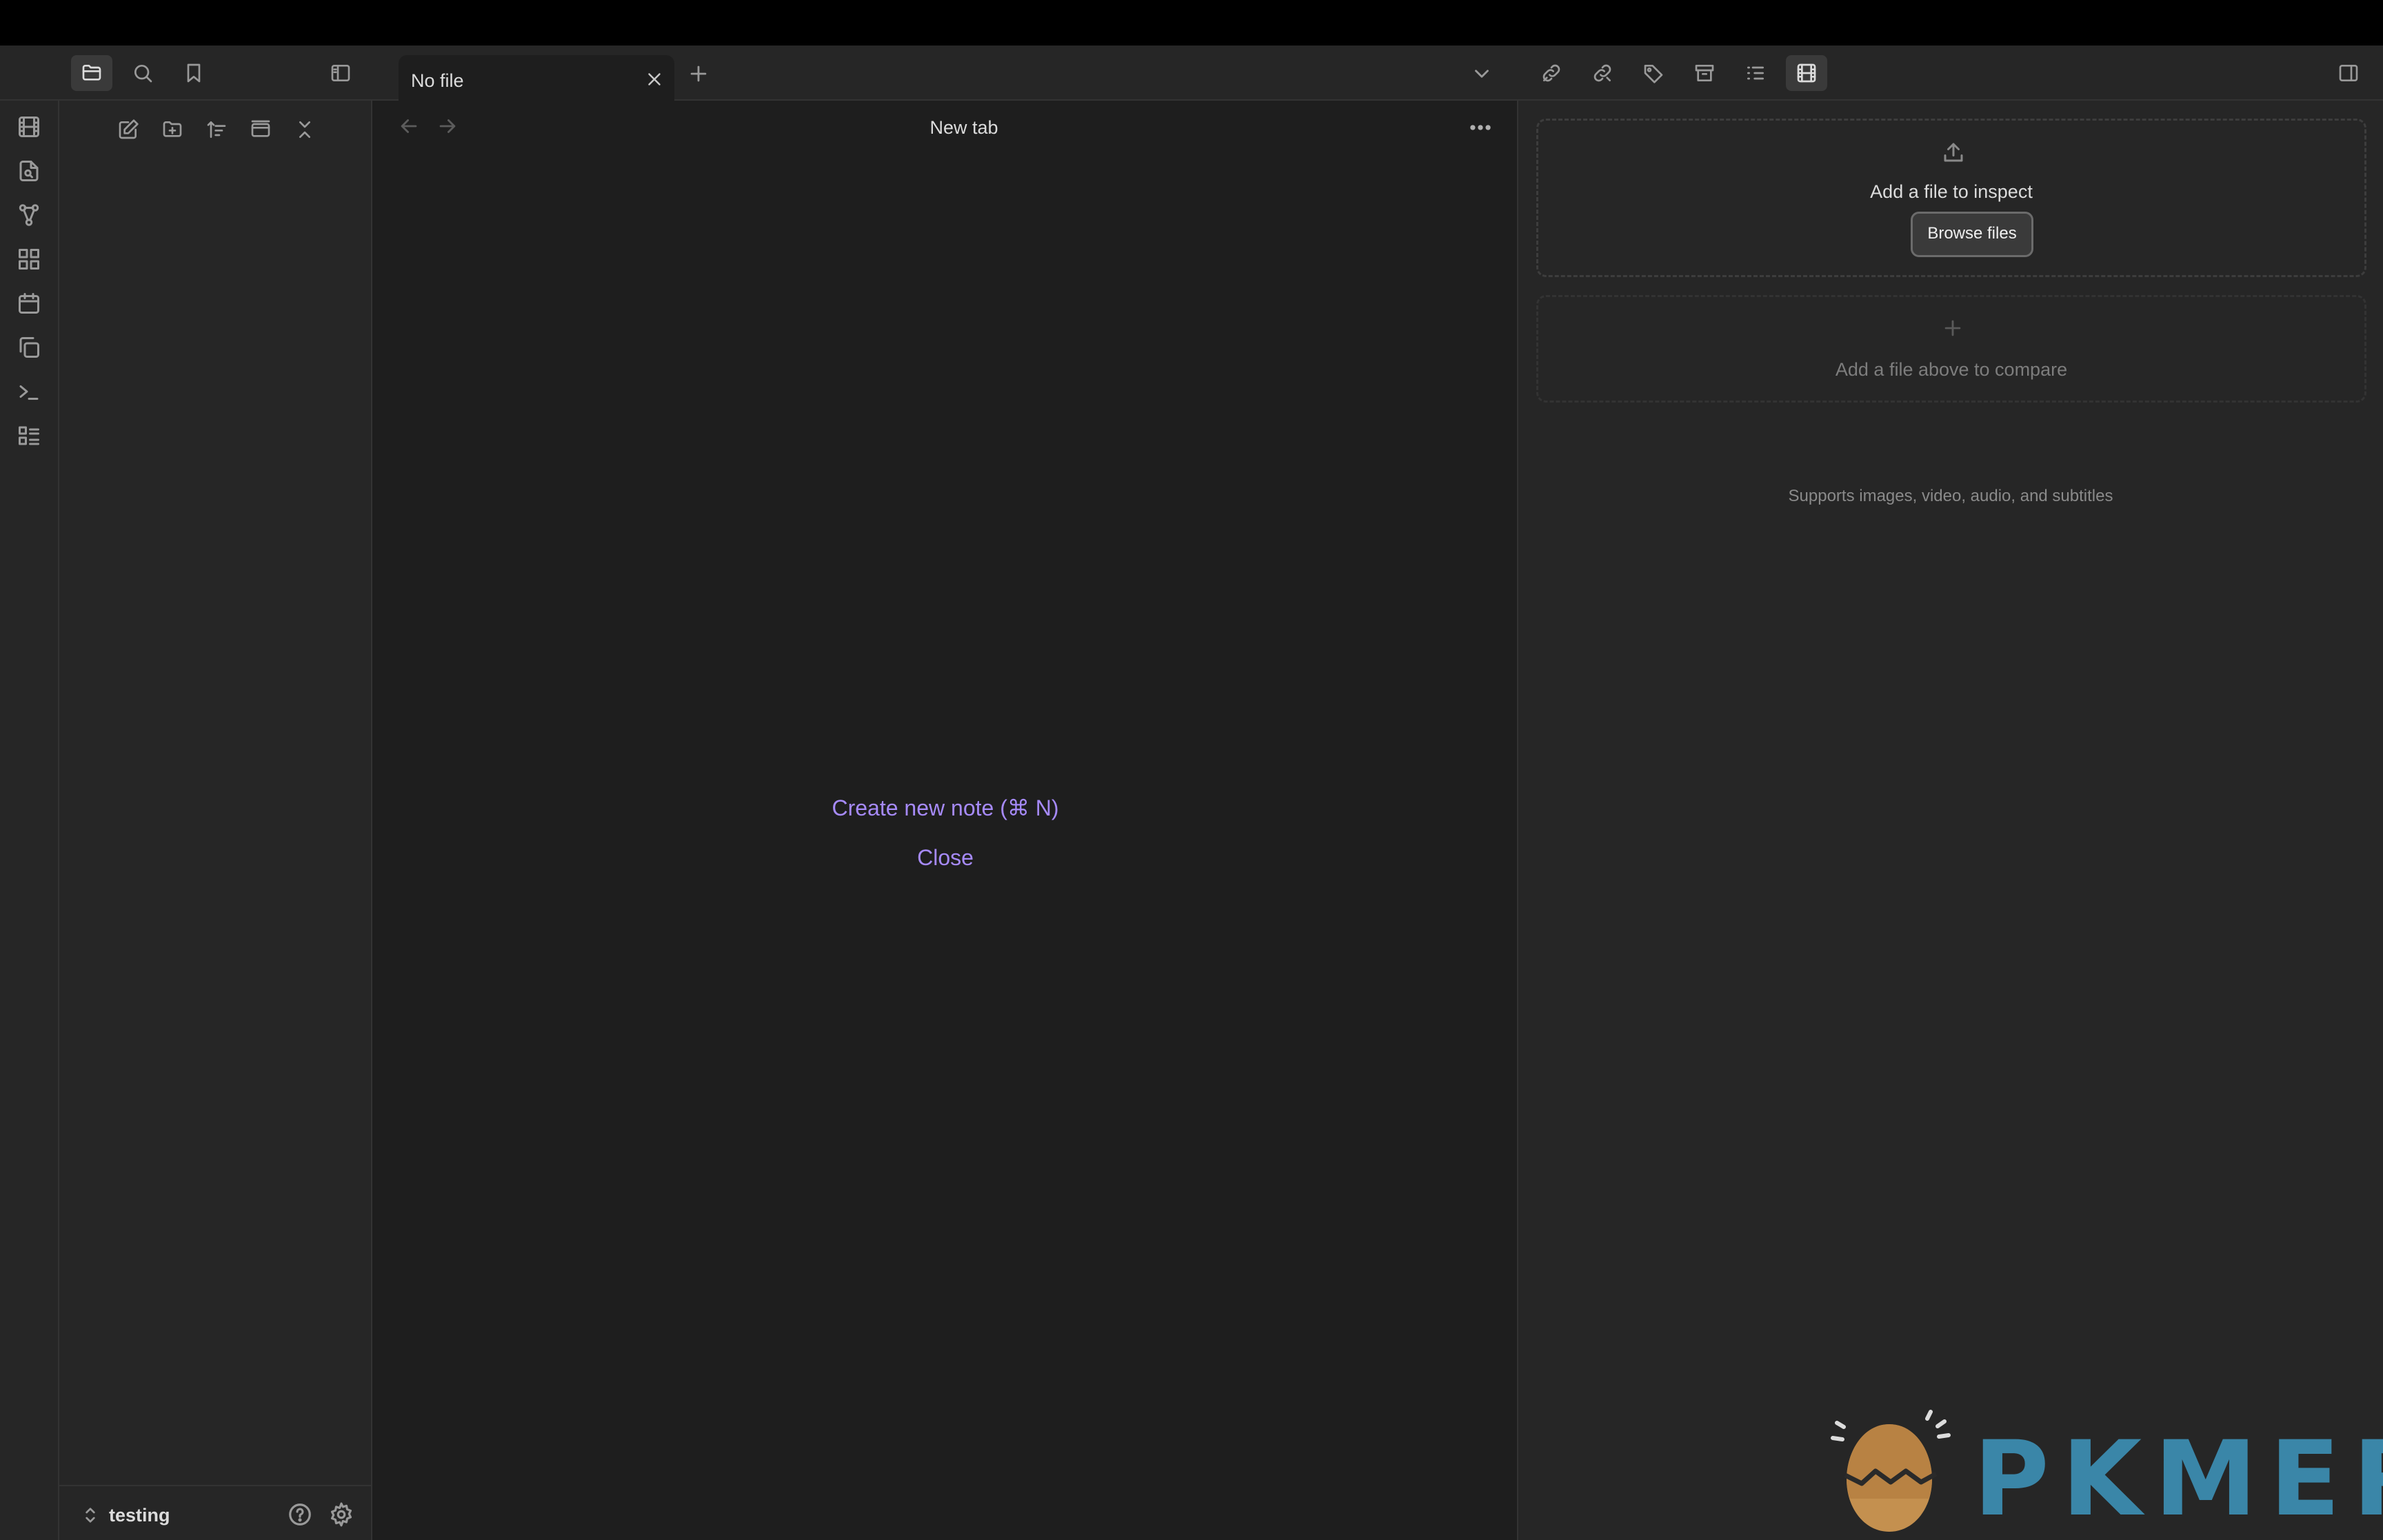 The width and height of the screenshot is (2383, 1540). What do you see at coordinates (340, 73) in the screenshot?
I see `sidebar-toggle-icon` at bounding box center [340, 73].